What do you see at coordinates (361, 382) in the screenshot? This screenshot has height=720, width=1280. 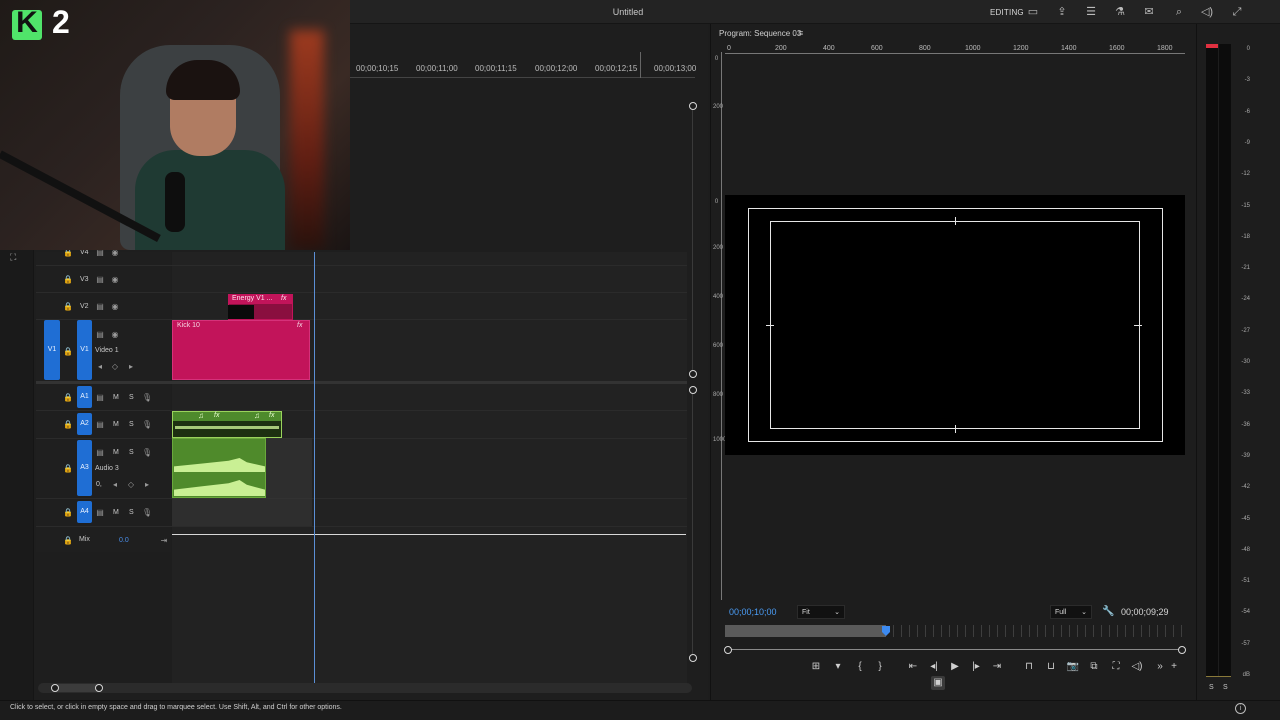 I see `video-audio-divider` at bounding box center [361, 382].